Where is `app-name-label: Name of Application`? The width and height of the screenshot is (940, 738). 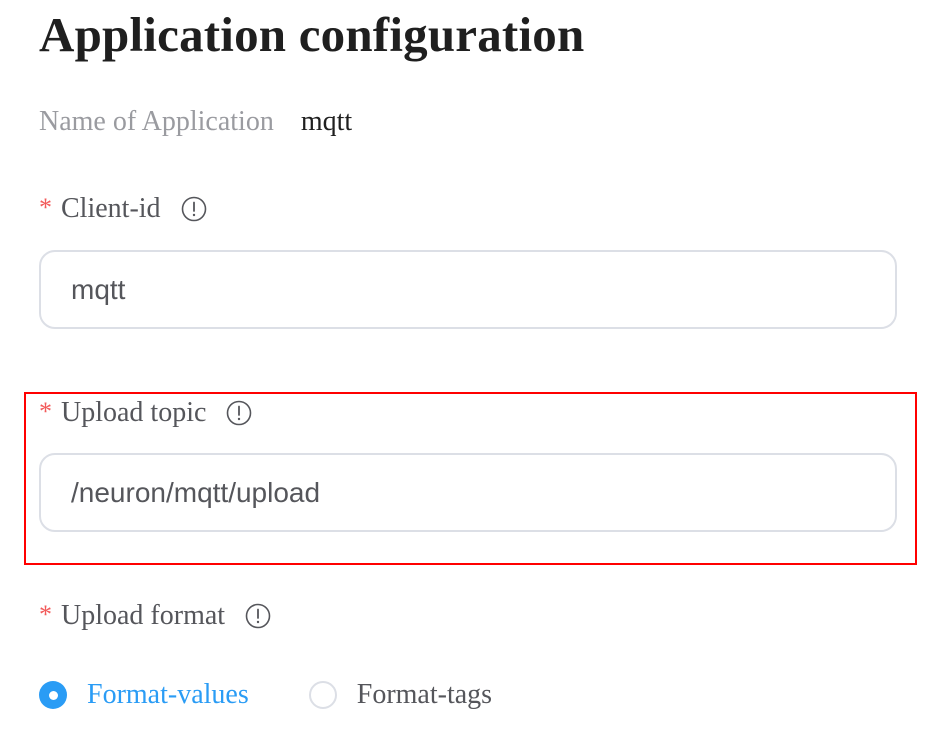 app-name-label: Name of Application is located at coordinates (156, 121).